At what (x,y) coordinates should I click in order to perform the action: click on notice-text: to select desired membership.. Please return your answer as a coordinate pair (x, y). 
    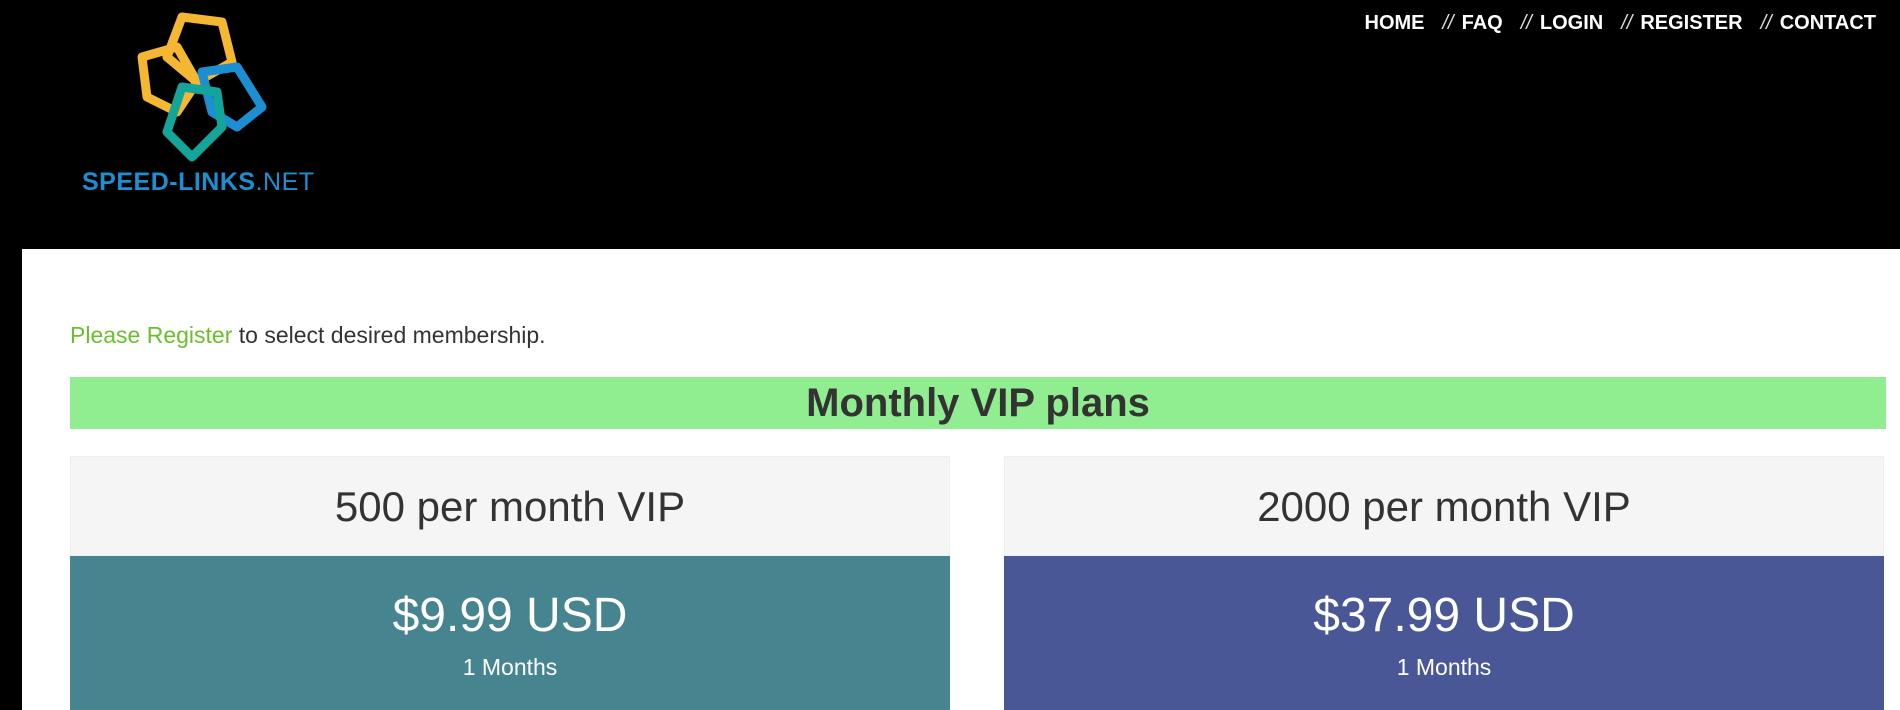
    Looking at the image, I should click on (389, 335).